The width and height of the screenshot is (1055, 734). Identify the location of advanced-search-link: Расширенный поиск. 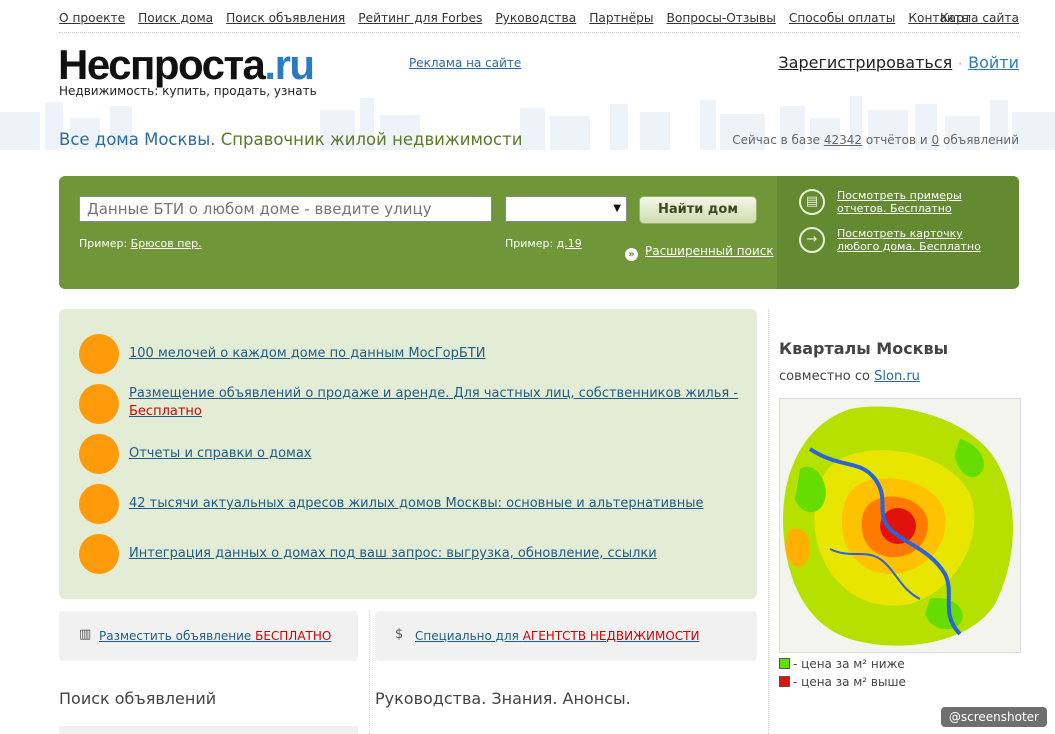
(709, 251).